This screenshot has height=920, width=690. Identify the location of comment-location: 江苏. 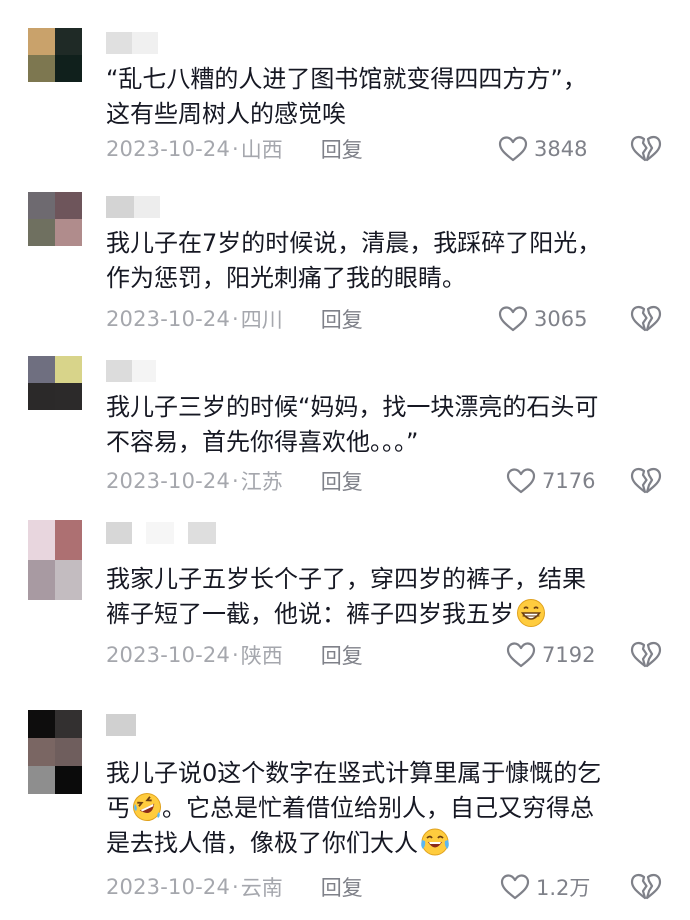
(261, 482).